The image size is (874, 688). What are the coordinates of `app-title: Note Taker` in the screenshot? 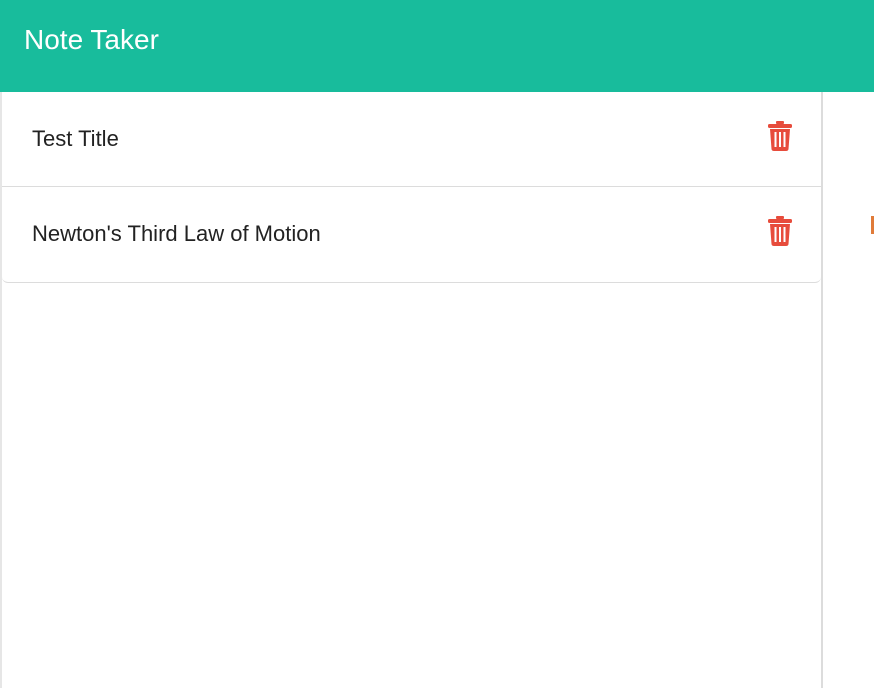 It's located at (91, 40).